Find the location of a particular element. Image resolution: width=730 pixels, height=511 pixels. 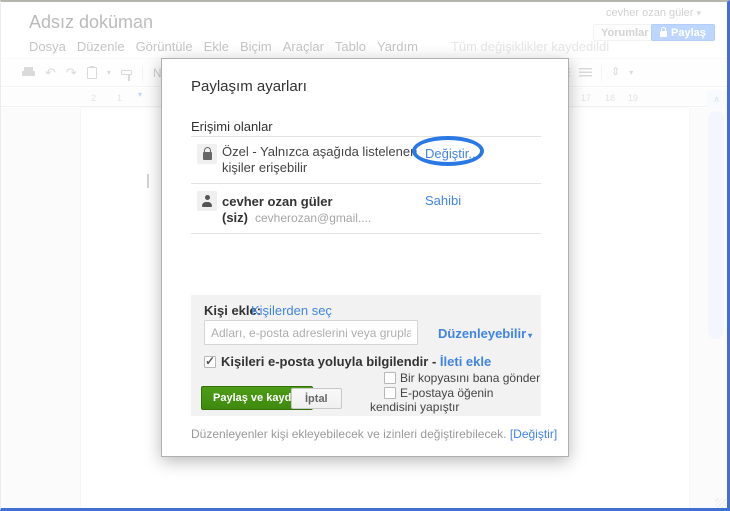

send-copy-checkbox is located at coordinates (390, 378).